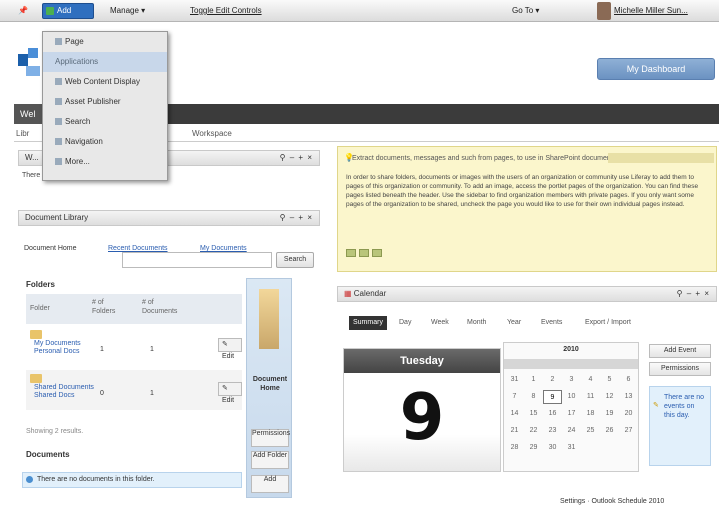  What do you see at coordinates (440, 323) in the screenshot?
I see `tab-week: Week` at bounding box center [440, 323].